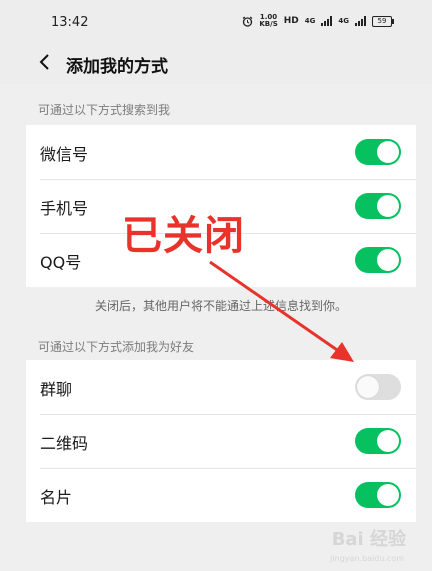 Image resolution: width=432 pixels, height=571 pixels. Describe the element at coordinates (221, 495) in the screenshot. I see `add-method-business-card: 名片` at that location.